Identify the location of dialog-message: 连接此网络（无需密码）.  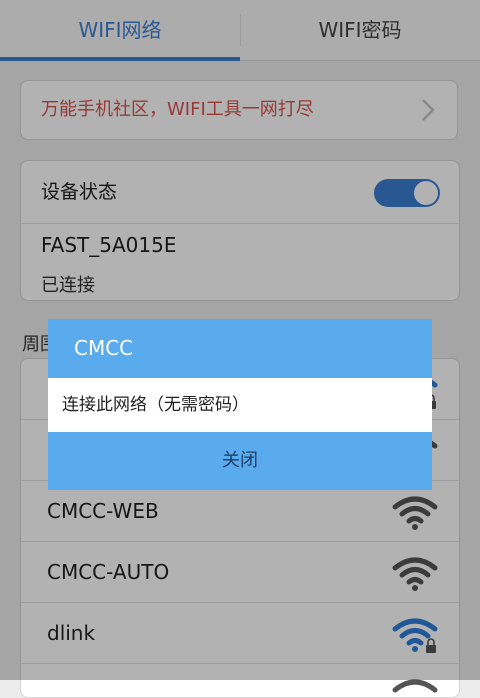
(155, 405).